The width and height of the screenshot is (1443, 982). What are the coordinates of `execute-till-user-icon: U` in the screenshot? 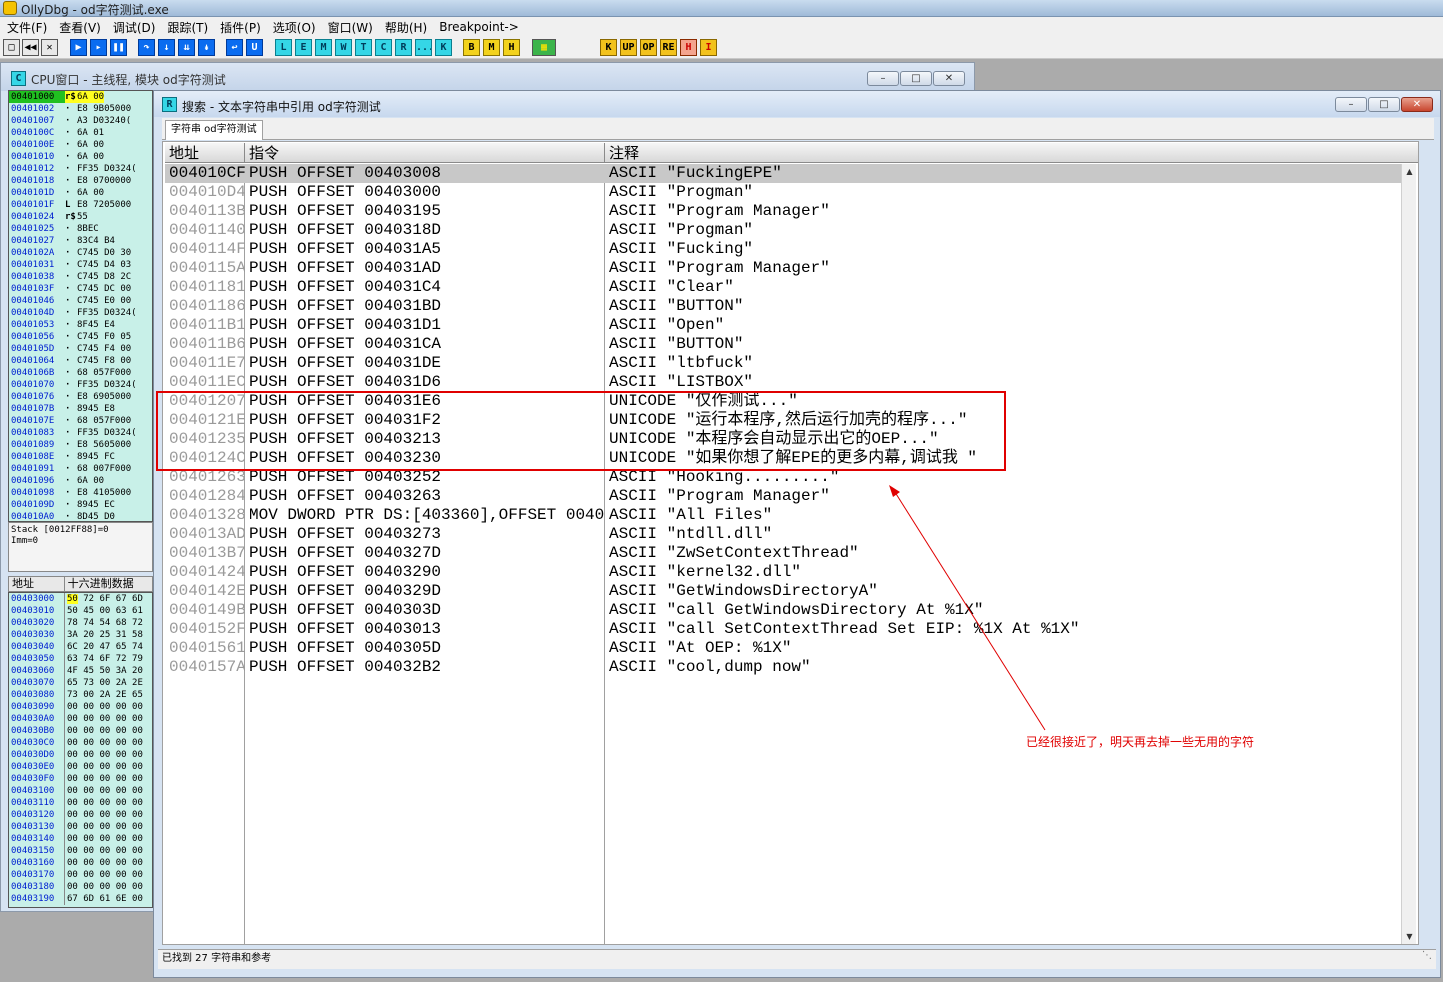 It's located at (254, 47).